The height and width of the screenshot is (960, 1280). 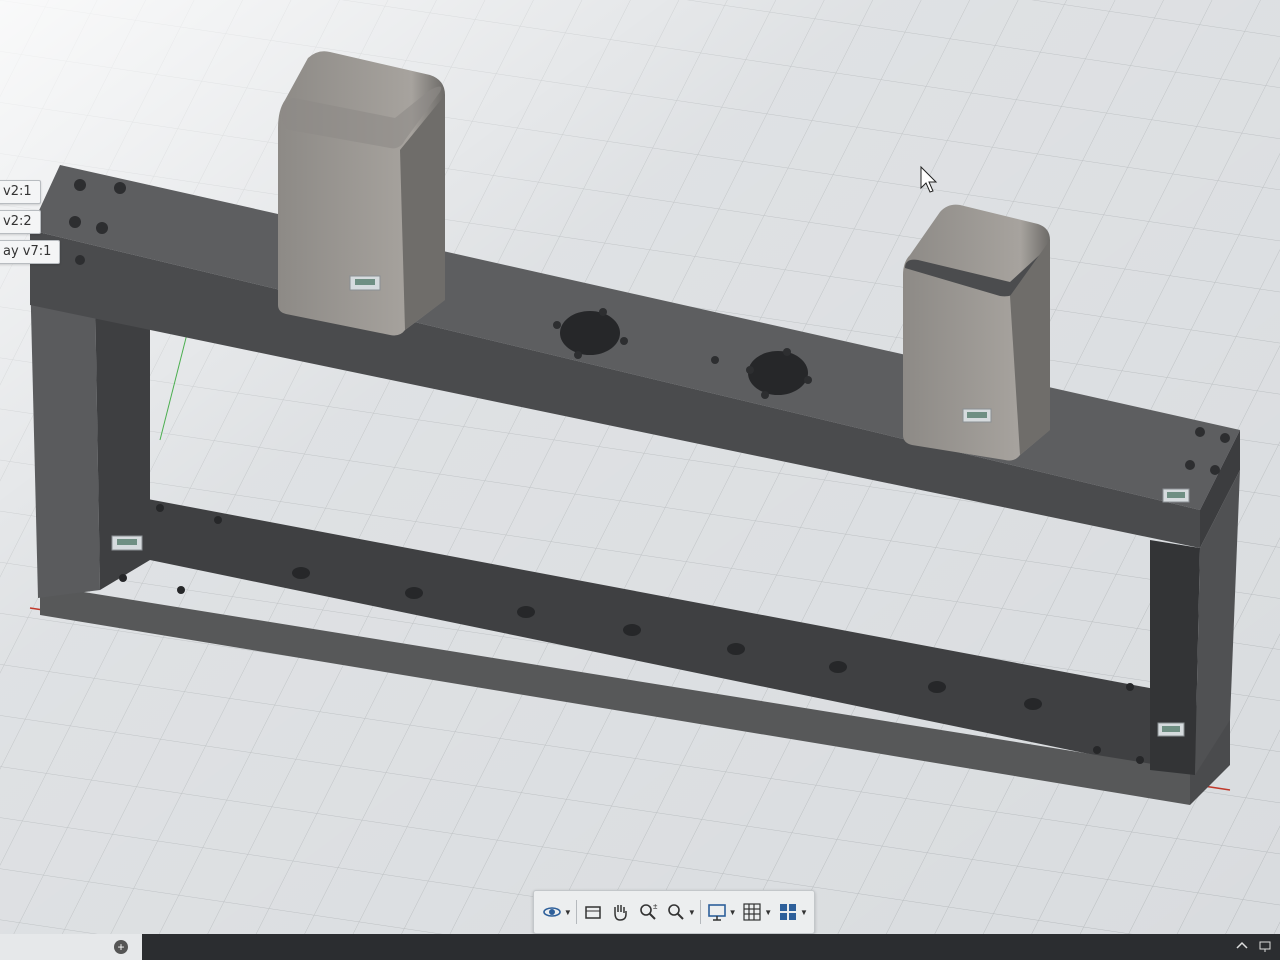 What do you see at coordinates (733, 912) in the screenshot?
I see `display-dropdown-icon: ▼` at bounding box center [733, 912].